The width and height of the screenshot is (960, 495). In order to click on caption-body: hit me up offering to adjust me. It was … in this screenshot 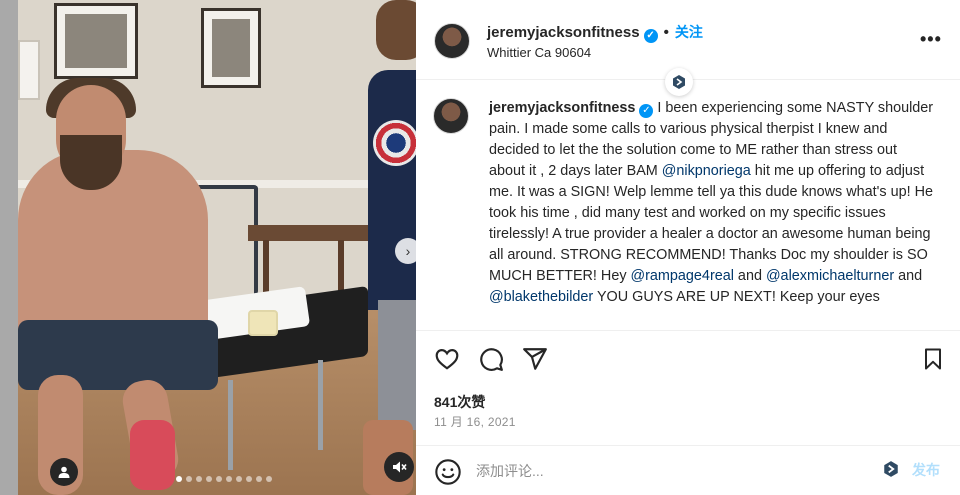, I will do `click(711, 223)`.